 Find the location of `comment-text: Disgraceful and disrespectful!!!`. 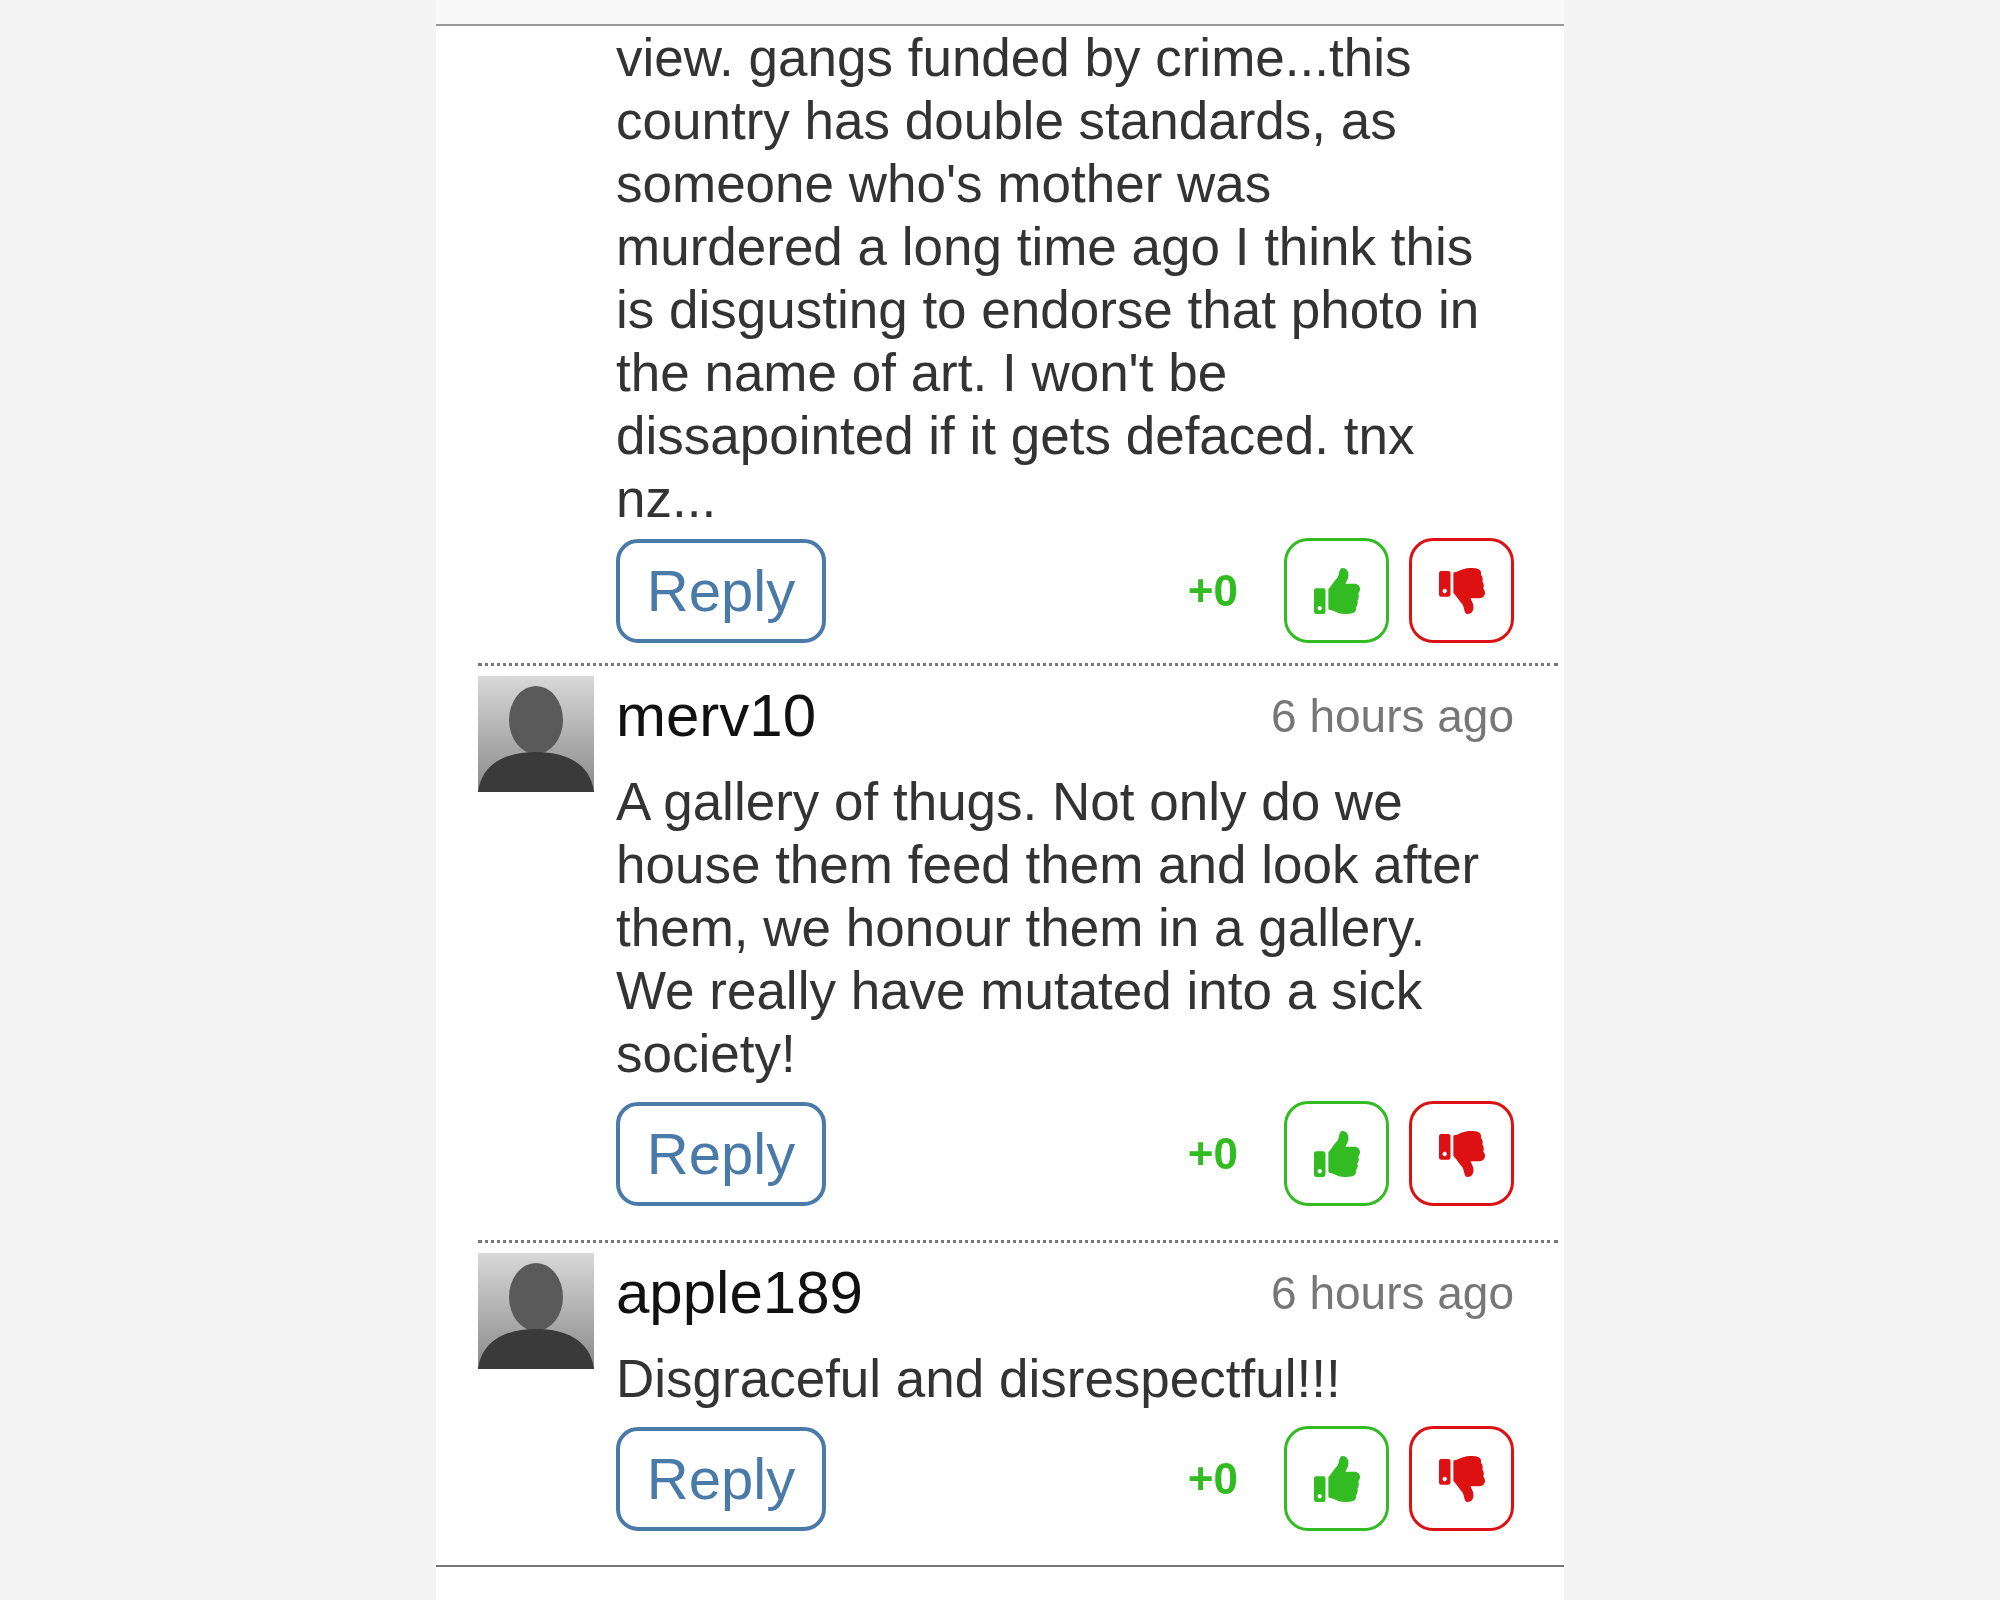

comment-text: Disgraceful and disrespectful!!! is located at coordinates (979, 1379).